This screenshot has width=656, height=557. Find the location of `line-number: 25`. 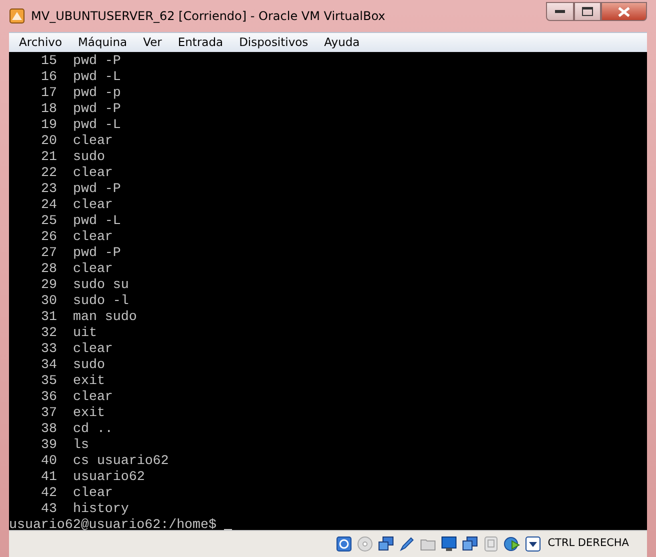

line-number: 25 is located at coordinates (48, 221).